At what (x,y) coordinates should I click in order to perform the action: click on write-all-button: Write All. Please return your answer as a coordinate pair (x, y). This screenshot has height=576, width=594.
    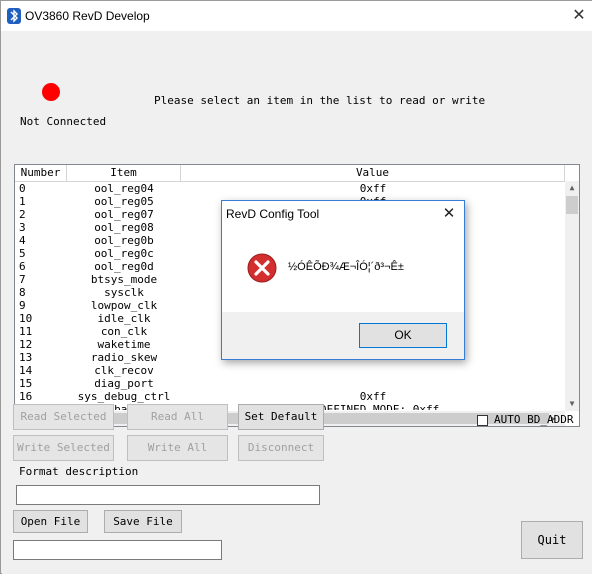
    Looking at the image, I should click on (177, 448).